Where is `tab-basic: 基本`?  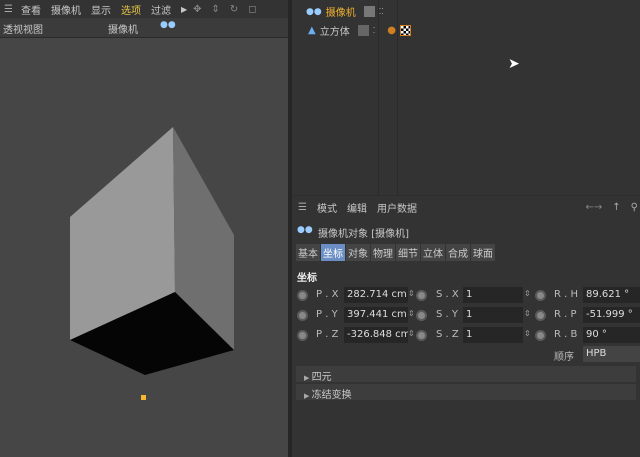 tab-basic: 基本 is located at coordinates (308, 252).